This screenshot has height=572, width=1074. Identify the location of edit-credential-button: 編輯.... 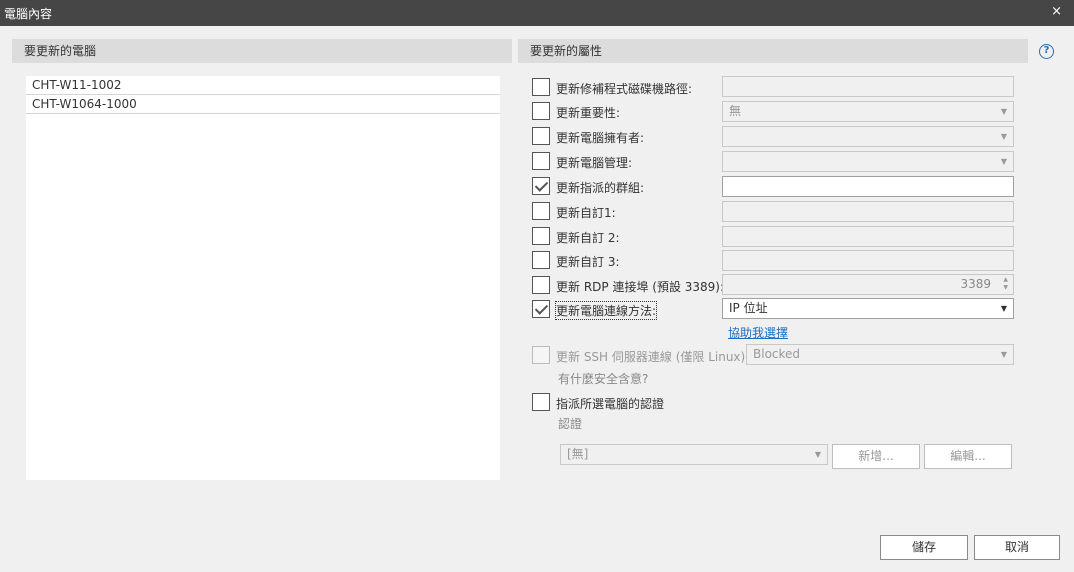
(968, 456).